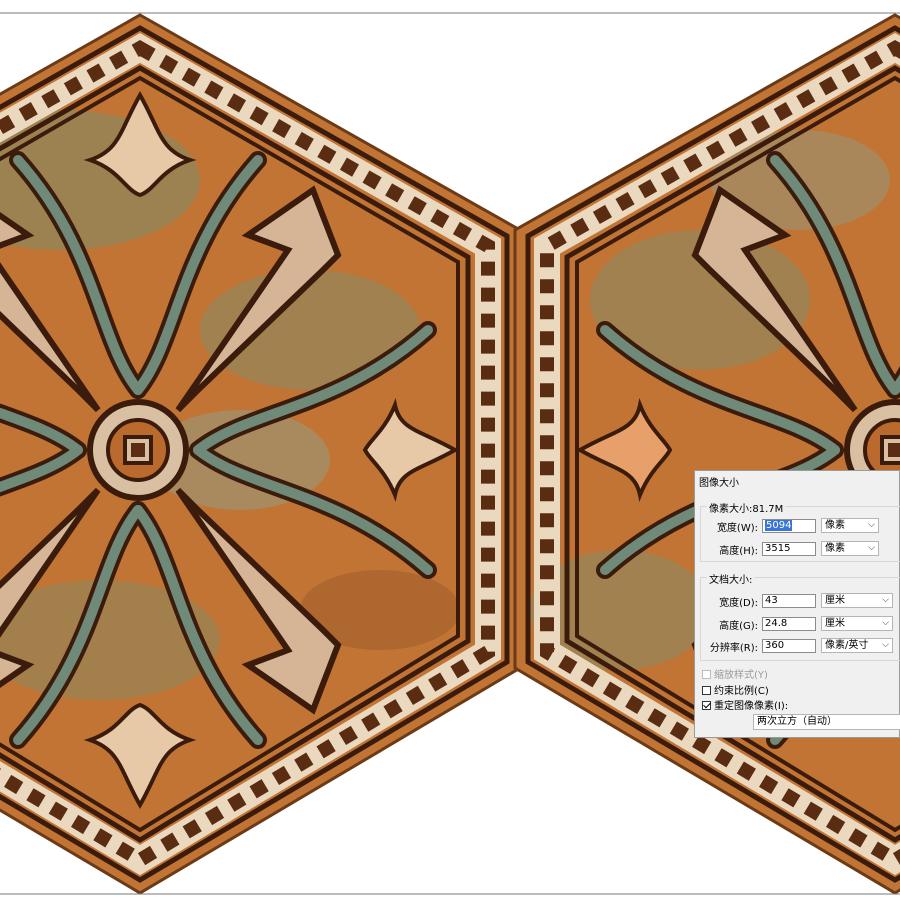 This screenshot has width=900, height=900. I want to click on resolution-value: 360, so click(775, 645).